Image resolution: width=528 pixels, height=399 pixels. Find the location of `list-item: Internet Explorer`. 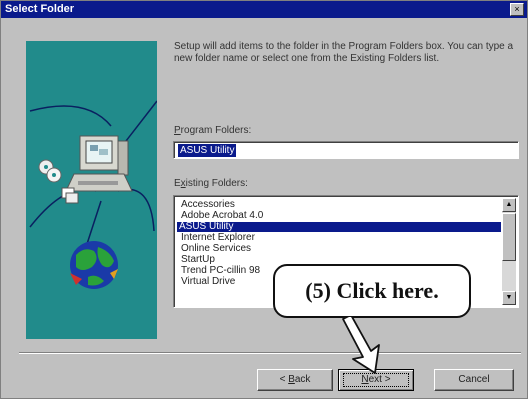

list-item: Internet Explorer is located at coordinates (339, 238).